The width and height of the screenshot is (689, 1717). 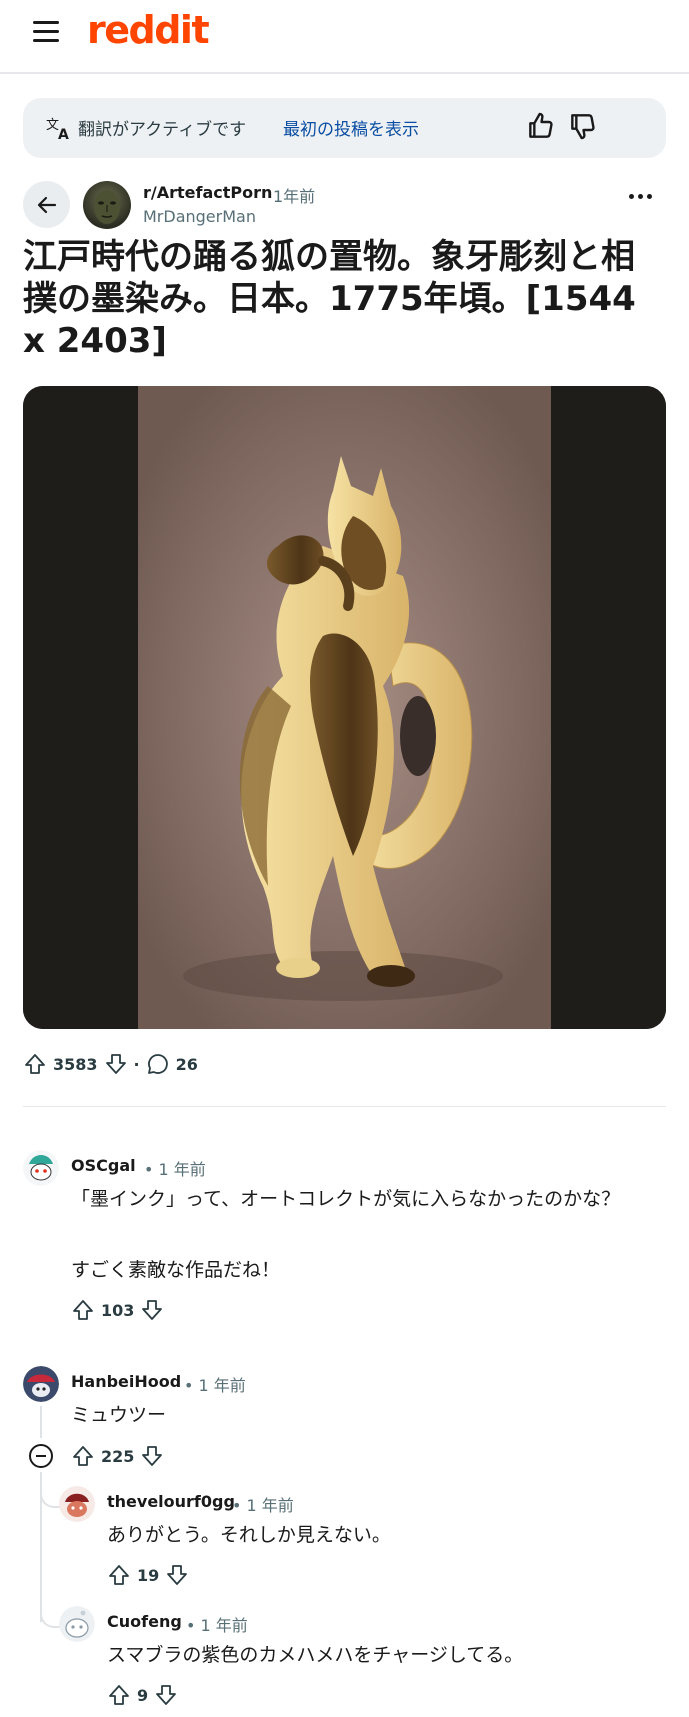 I want to click on arrow-left-icon, so click(x=46, y=204).